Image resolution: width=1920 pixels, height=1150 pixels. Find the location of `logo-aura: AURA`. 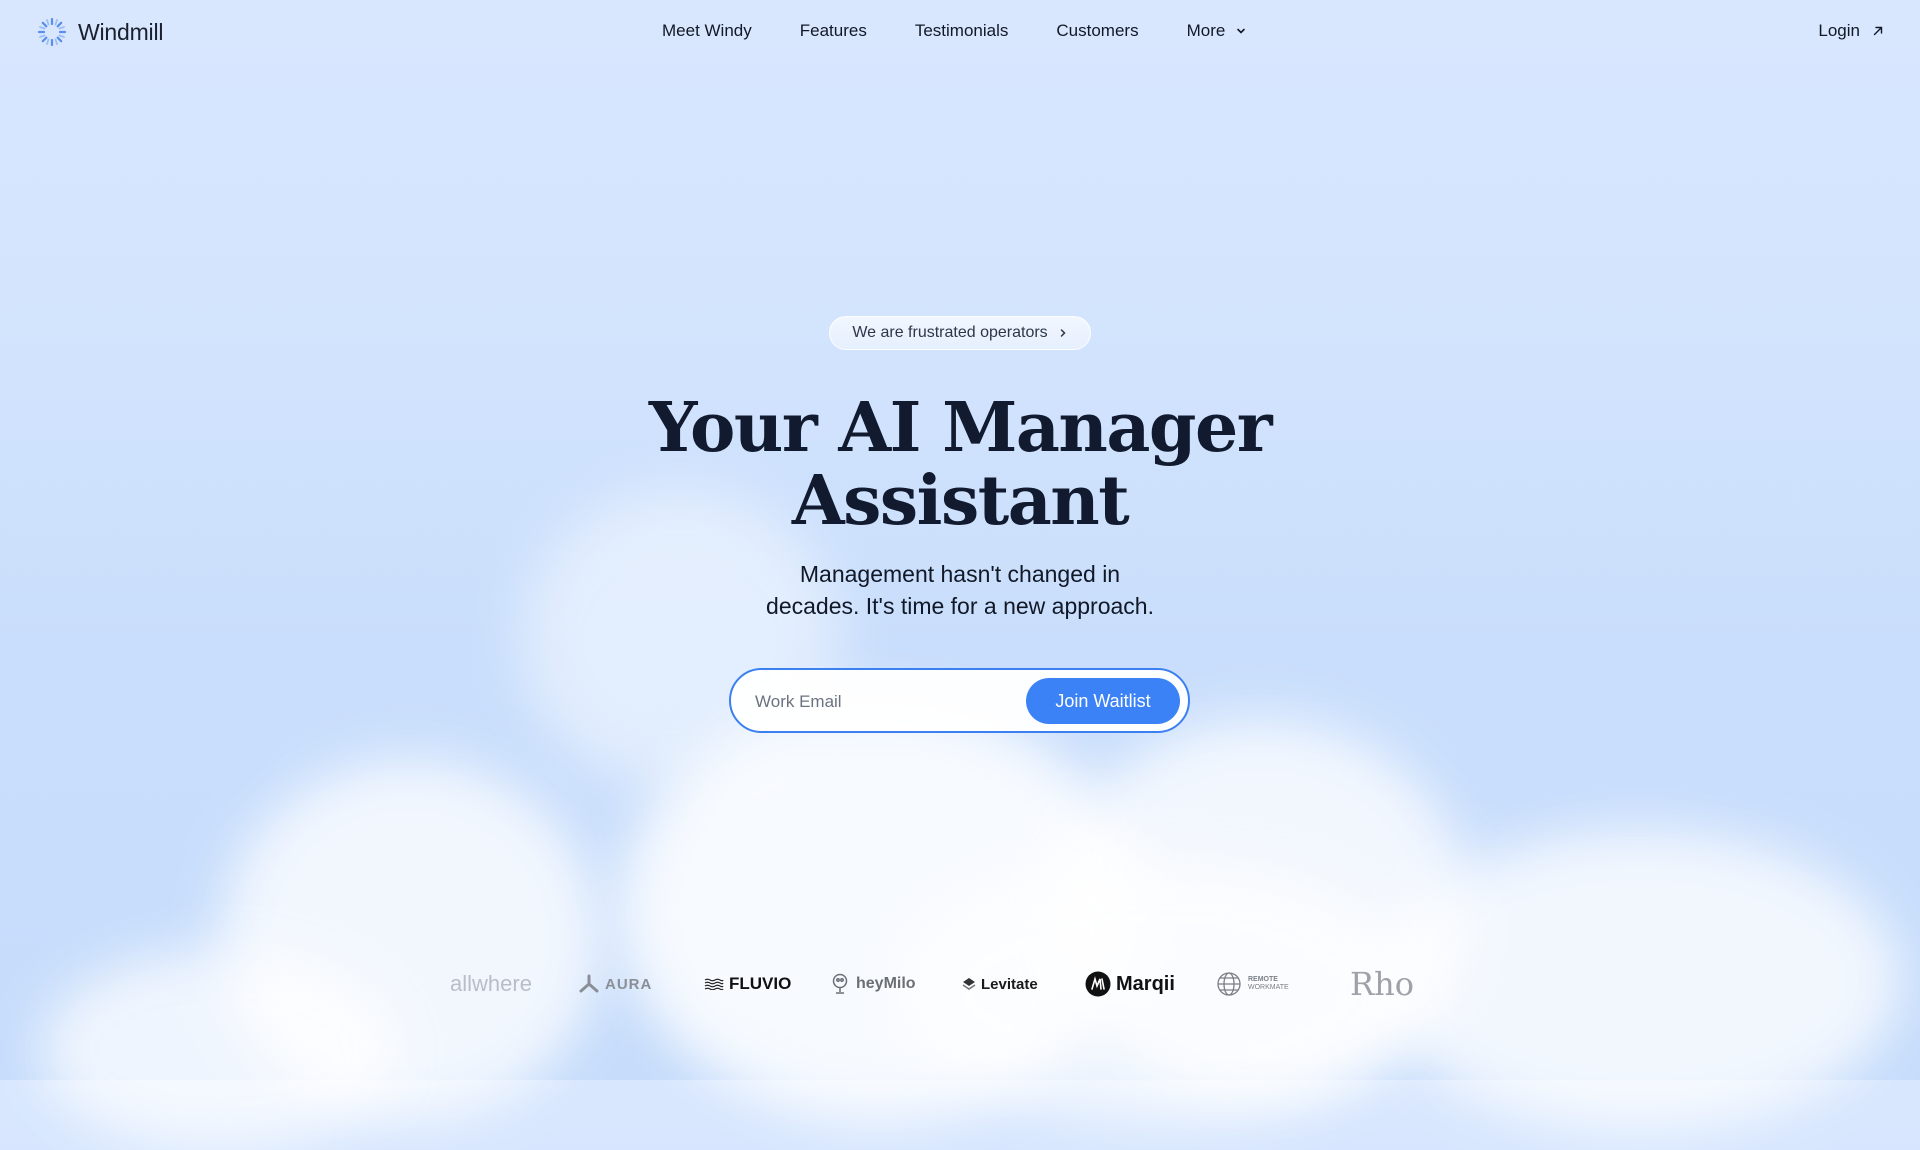

logo-aura: AURA is located at coordinates (615, 984).